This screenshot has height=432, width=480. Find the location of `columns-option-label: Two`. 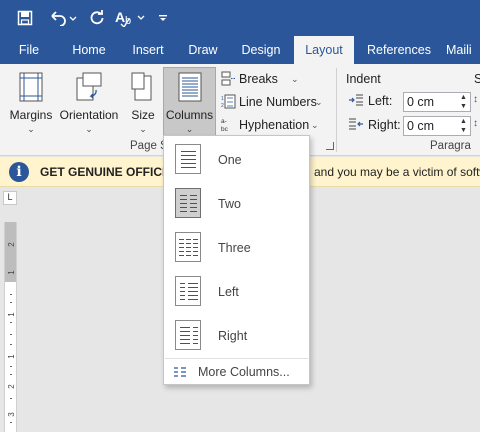

columns-option-label: Two is located at coordinates (229, 204).